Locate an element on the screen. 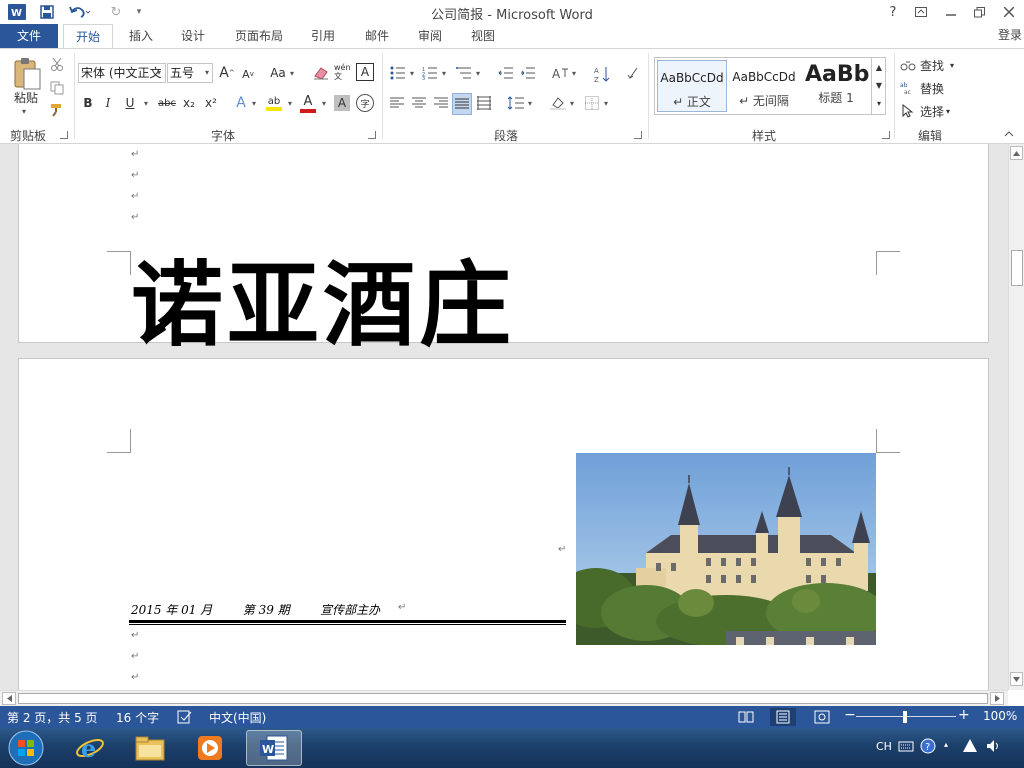 The height and width of the screenshot is (768, 1024). borders-icon is located at coordinates (592, 103).